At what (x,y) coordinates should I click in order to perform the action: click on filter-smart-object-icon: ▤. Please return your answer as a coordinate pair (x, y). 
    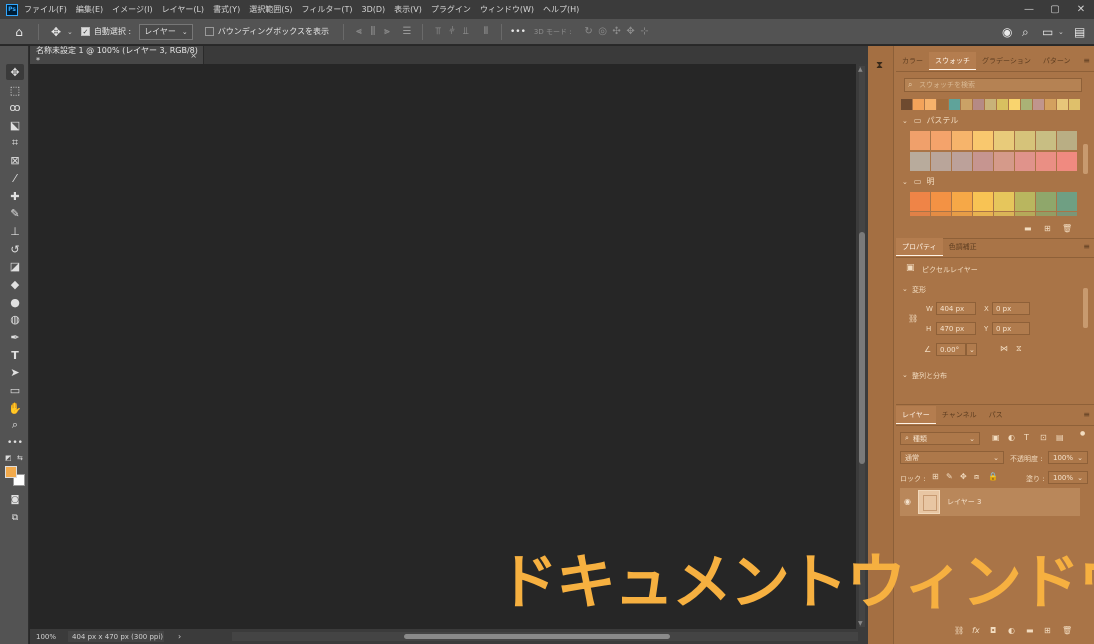
    Looking at the image, I should click on (1060, 437).